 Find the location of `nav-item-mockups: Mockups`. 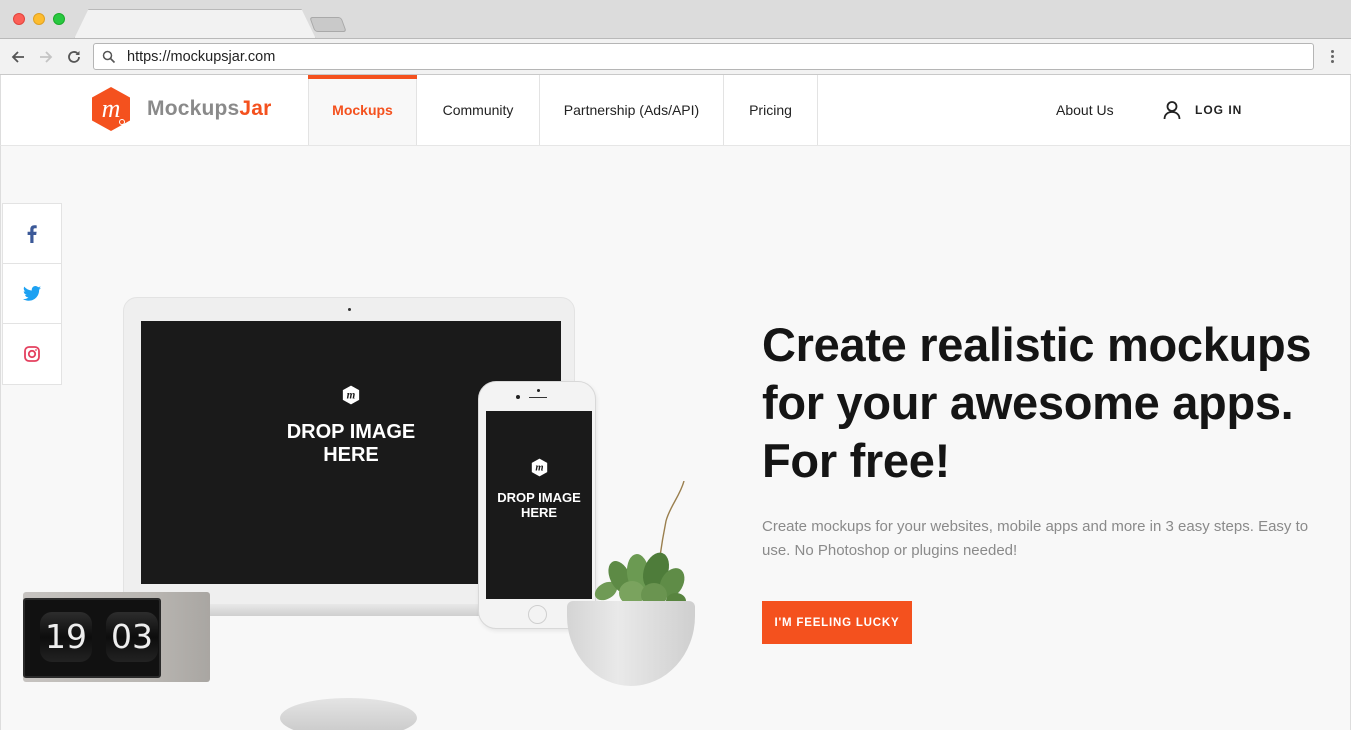

nav-item-mockups: Mockups is located at coordinates (362, 110).